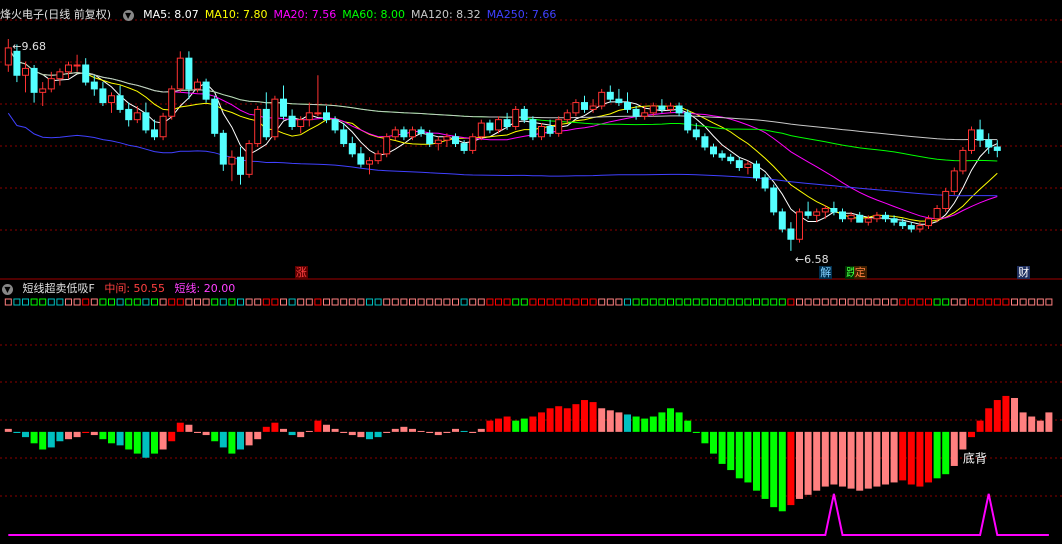 The width and height of the screenshot is (1062, 544). I want to click on mid-label: 中间: 50.55, so click(135, 288).